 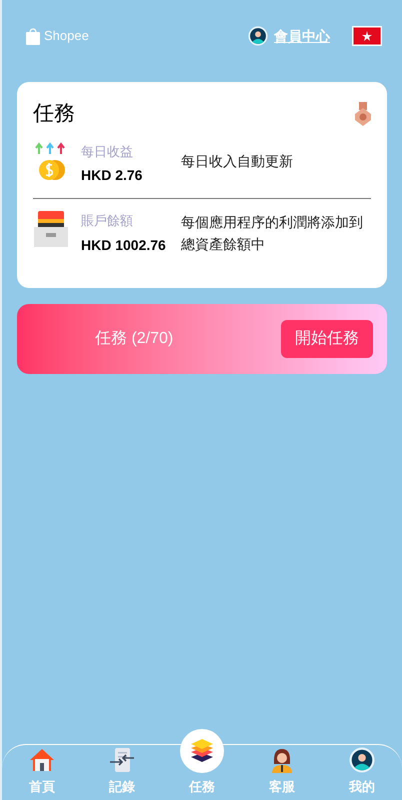 I want to click on nav-tab: 我的, so click(x=362, y=771).